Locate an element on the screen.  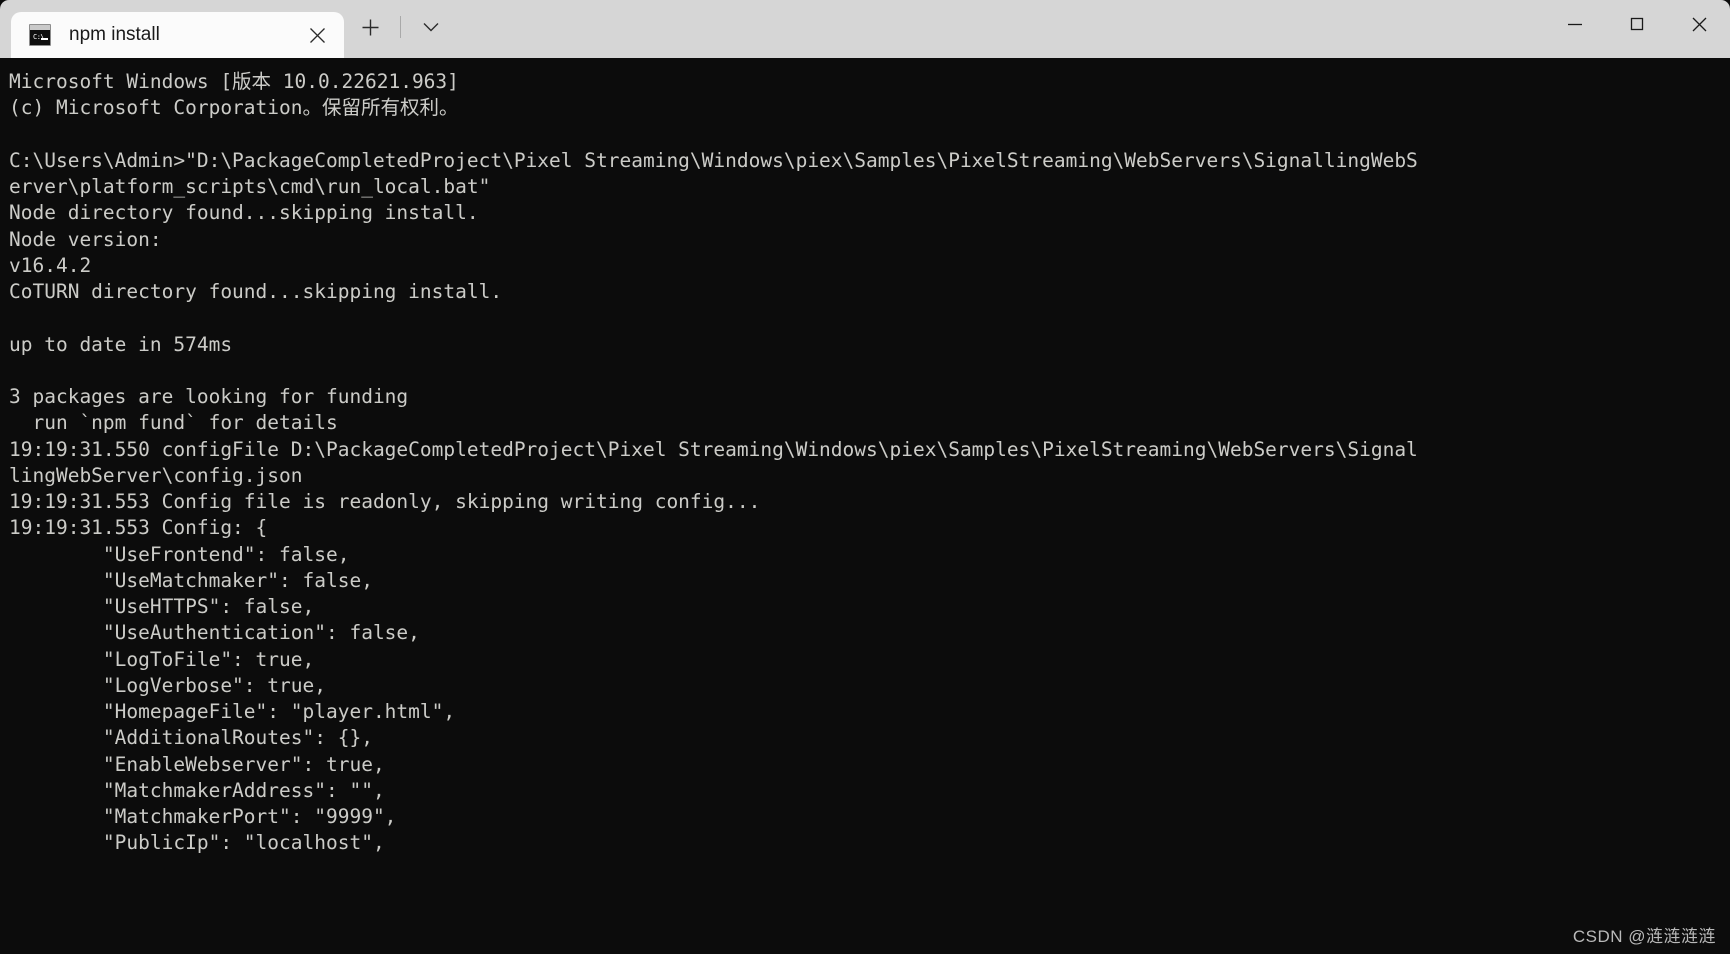
title-bar: C:\ npm install is located at coordinates (865, 29).